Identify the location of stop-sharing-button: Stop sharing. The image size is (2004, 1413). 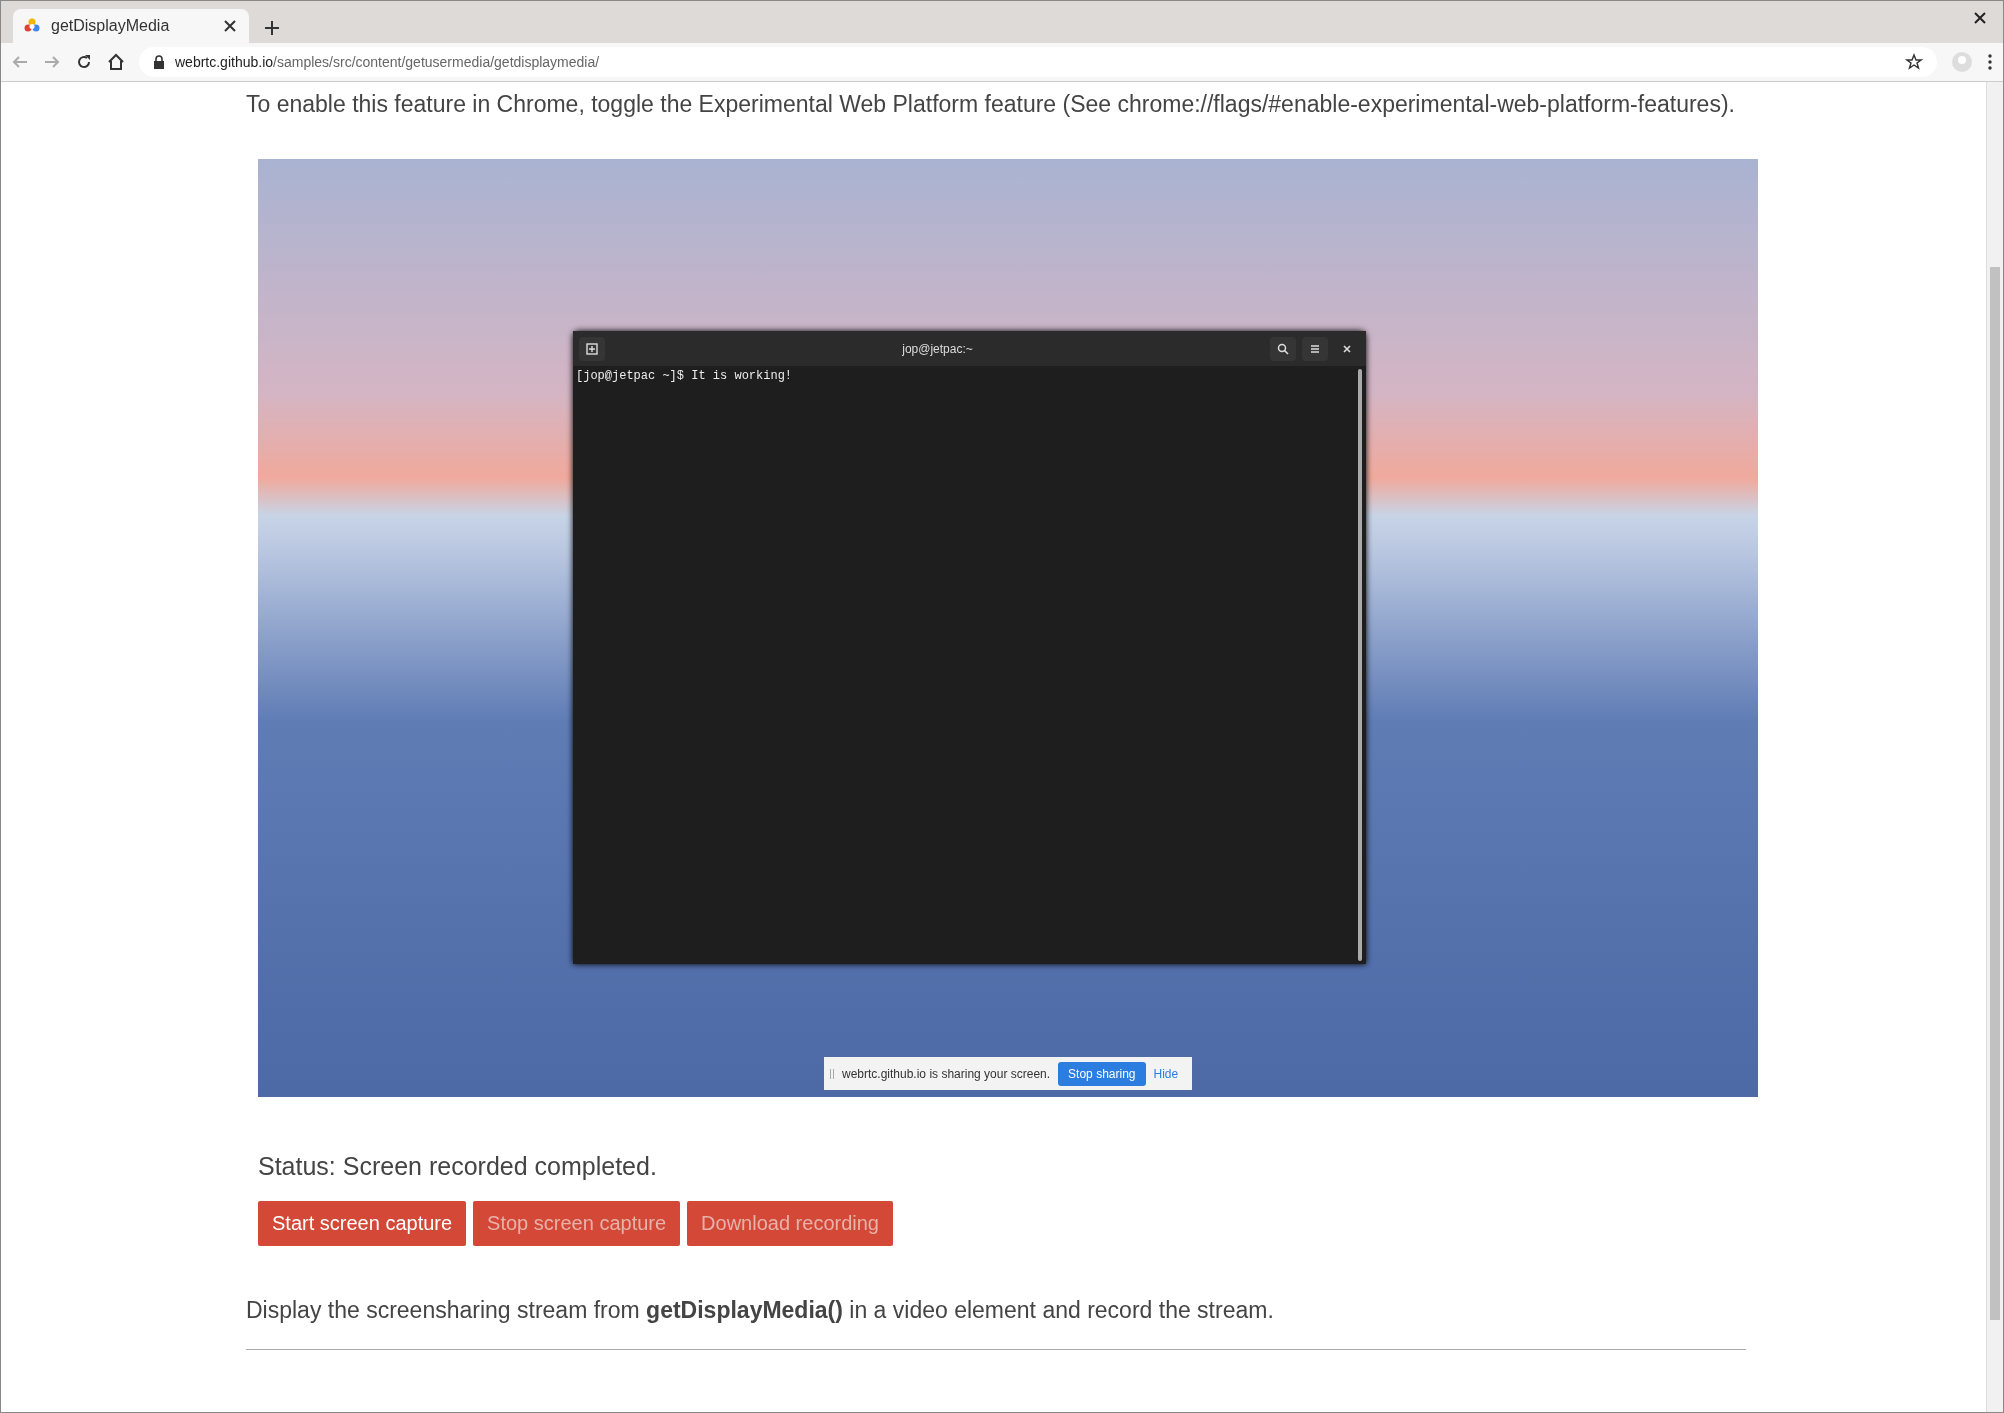
(1102, 1073).